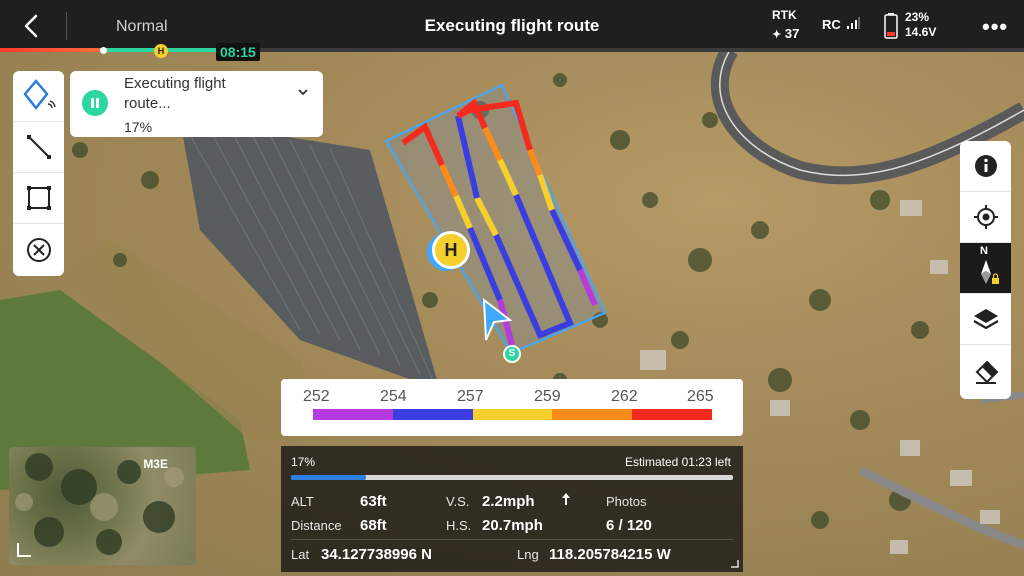 Image resolution: width=1024 pixels, height=576 pixels. What do you see at coordinates (50, 50) in the screenshot?
I see `return-battery-segment` at bounding box center [50, 50].